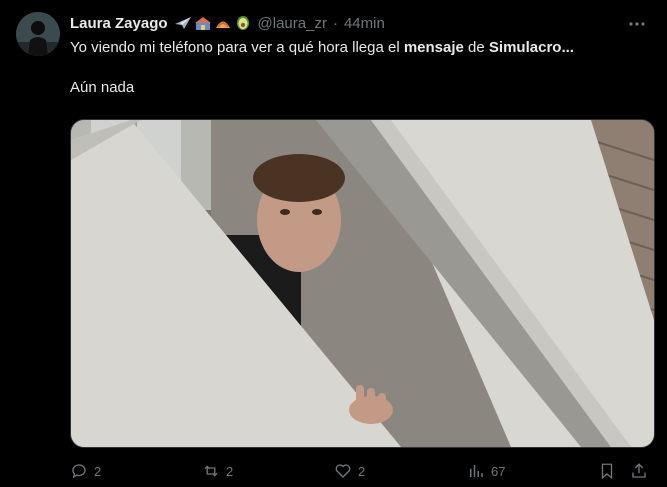 Image resolution: width=667 pixels, height=487 pixels. What do you see at coordinates (343, 471) in the screenshot?
I see `heart-icon` at bounding box center [343, 471].